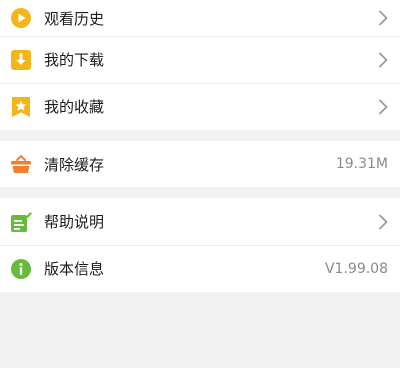 This screenshot has height=368, width=400. Describe the element at coordinates (21, 18) in the screenshot. I see `play-circle-icon` at that location.